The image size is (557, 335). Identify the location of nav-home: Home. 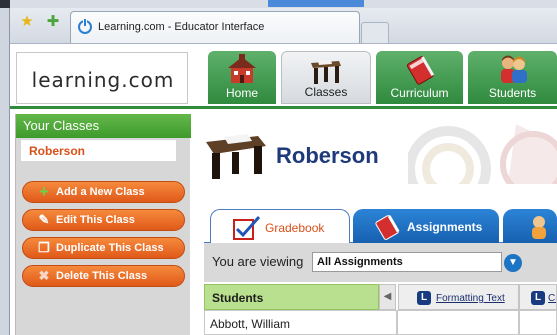
(242, 77).